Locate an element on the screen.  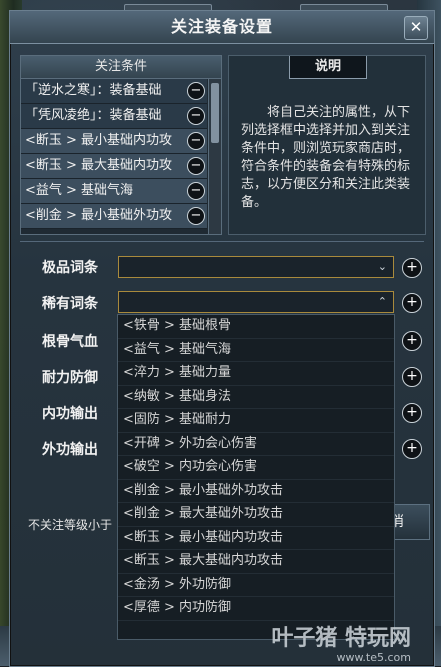
condition-item: <削金 > 最小基础外功攻 − is located at coordinates (114, 216).